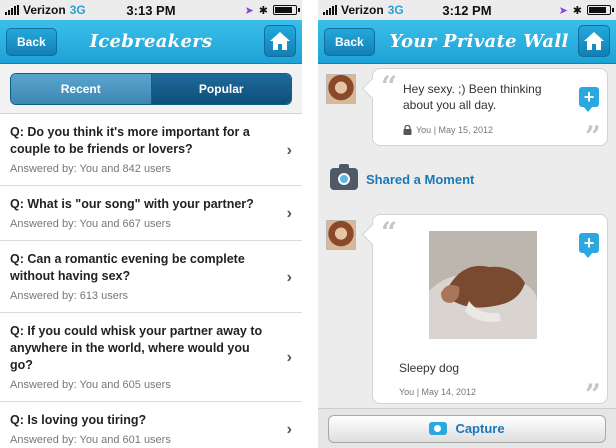 Image resolution: width=616 pixels, height=448 pixels. Describe the element at coordinates (467, 10) in the screenshot. I see `status-bar: Verizon 3G 3:12 PM ➤ ✱` at that location.